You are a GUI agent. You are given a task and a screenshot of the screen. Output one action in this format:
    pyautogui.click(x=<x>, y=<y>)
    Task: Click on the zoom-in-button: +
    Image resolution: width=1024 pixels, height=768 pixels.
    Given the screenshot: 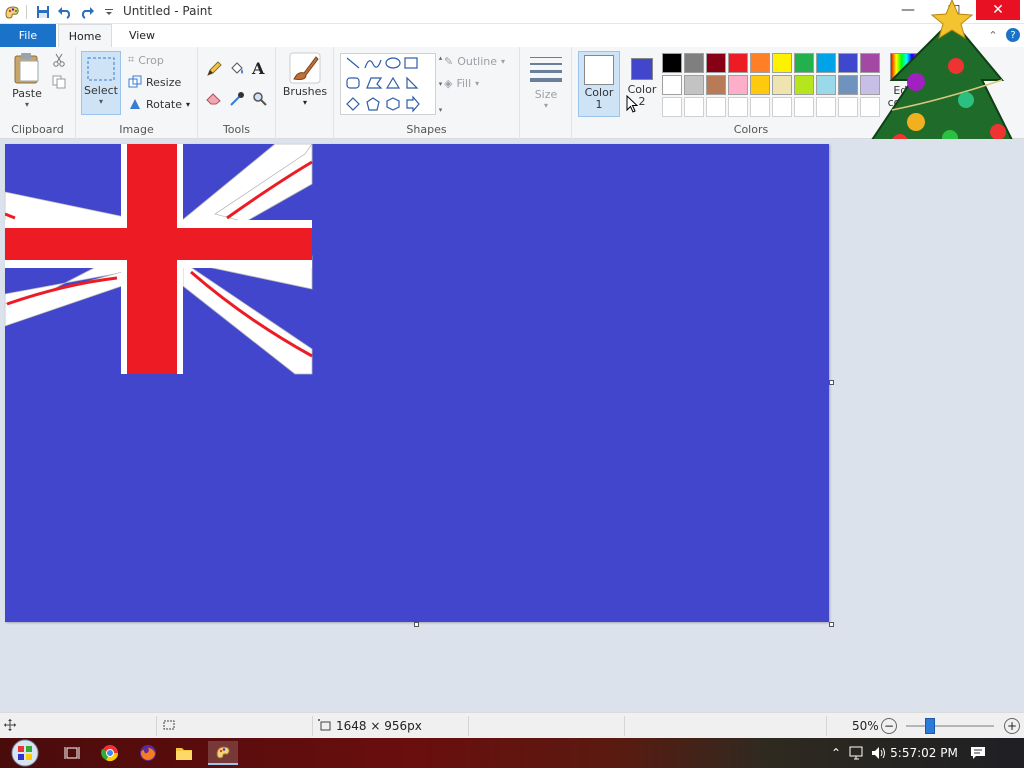 What is the action you would take?
    pyautogui.click(x=1012, y=726)
    